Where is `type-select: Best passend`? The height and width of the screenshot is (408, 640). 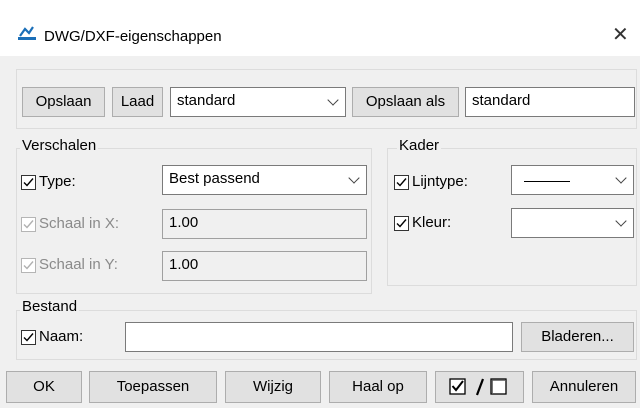 type-select: Best passend is located at coordinates (264, 180).